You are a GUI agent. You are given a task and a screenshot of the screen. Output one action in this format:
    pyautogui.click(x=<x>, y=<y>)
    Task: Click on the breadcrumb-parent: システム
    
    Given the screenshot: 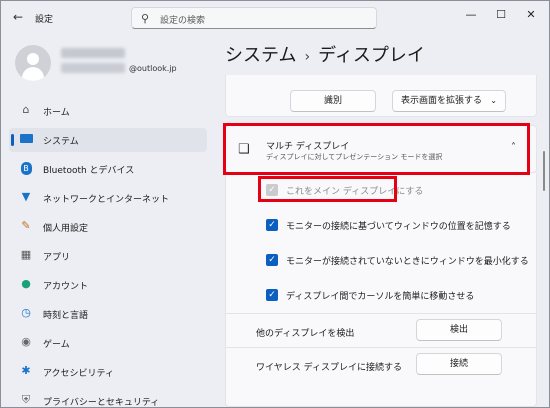 What is the action you would take?
    pyautogui.click(x=260, y=55)
    